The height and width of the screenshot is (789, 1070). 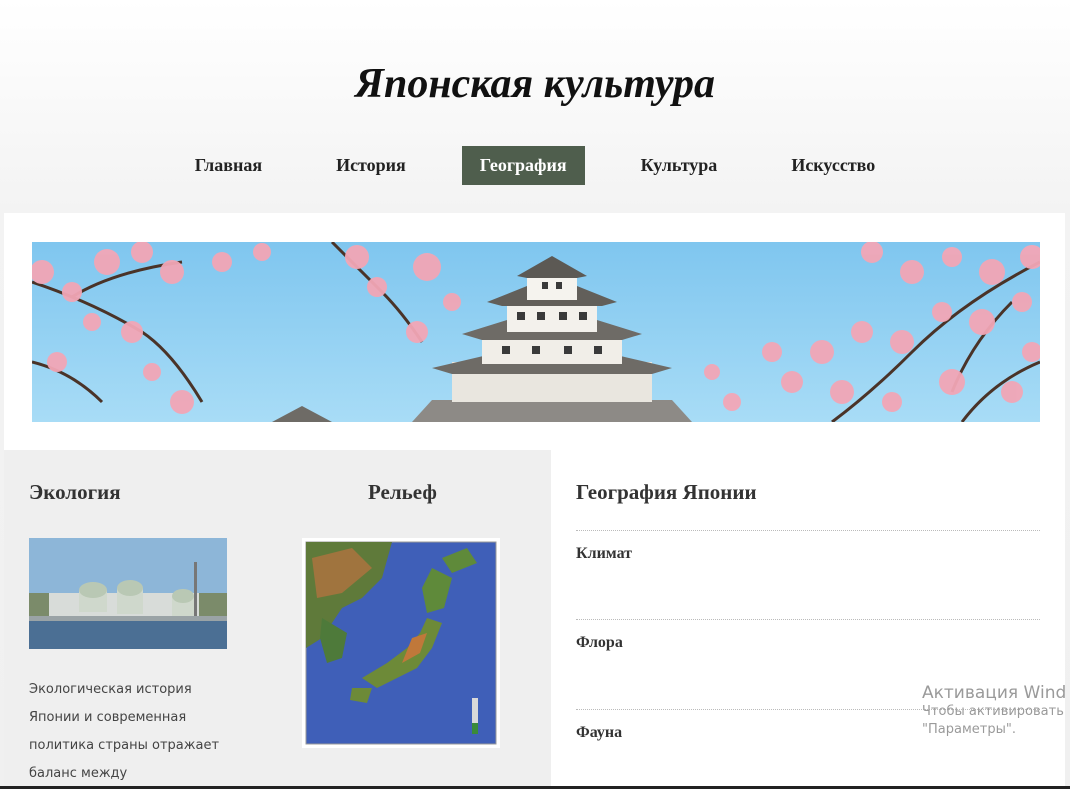 What do you see at coordinates (228, 165) in the screenshot?
I see `nav-item-home: Главная` at bounding box center [228, 165].